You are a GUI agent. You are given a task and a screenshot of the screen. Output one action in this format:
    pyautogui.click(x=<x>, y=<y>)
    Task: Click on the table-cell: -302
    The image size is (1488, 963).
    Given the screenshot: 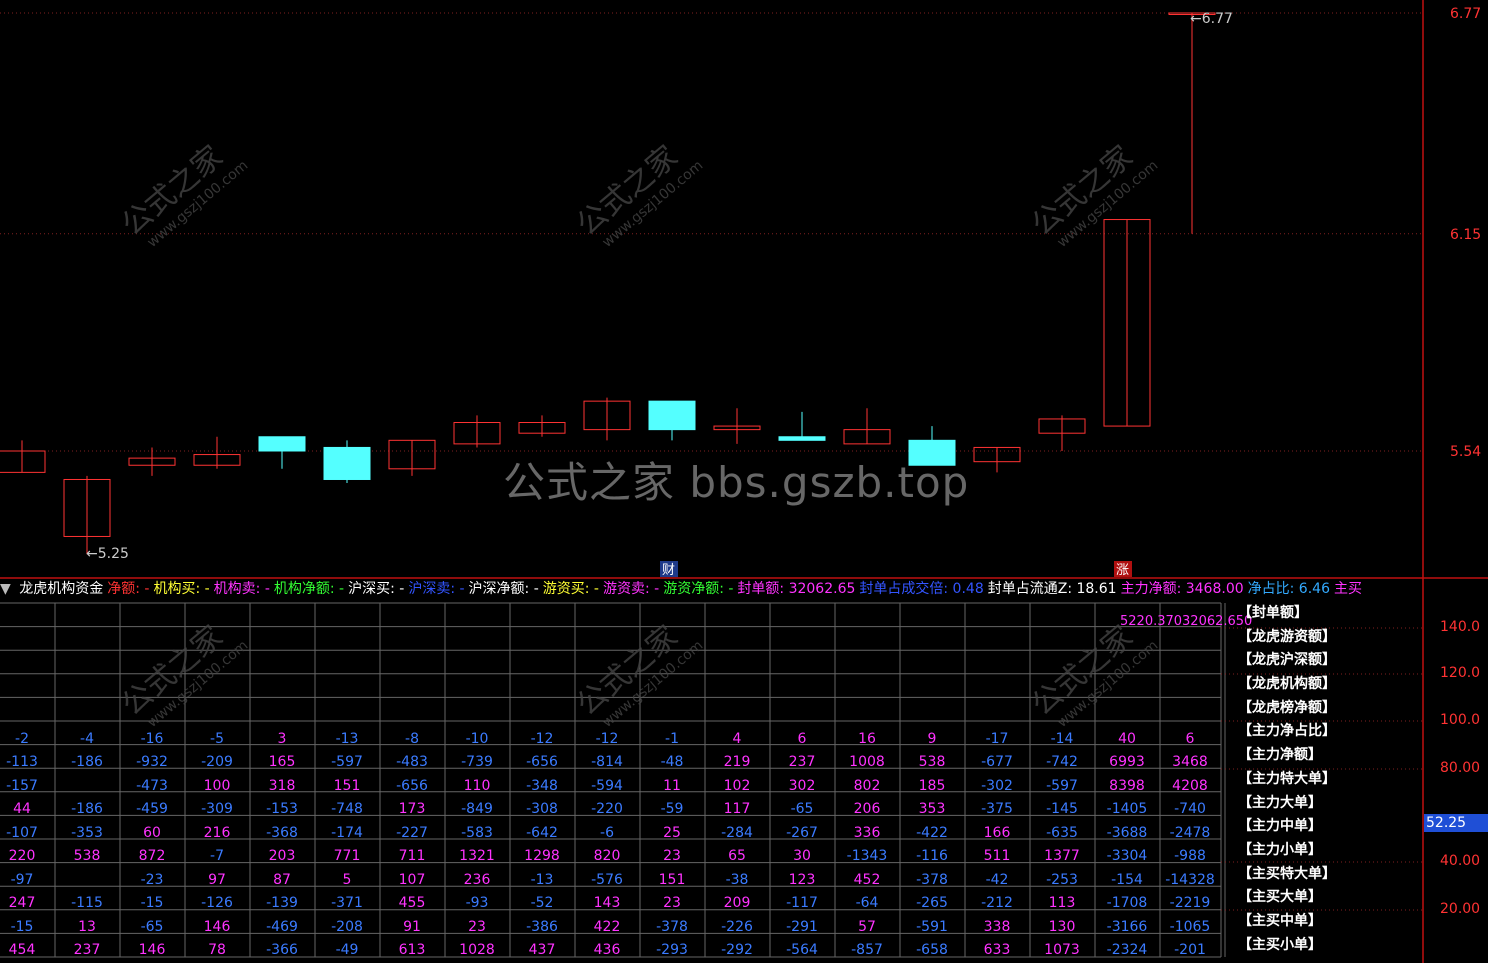 What is the action you would take?
    pyautogui.click(x=997, y=786)
    